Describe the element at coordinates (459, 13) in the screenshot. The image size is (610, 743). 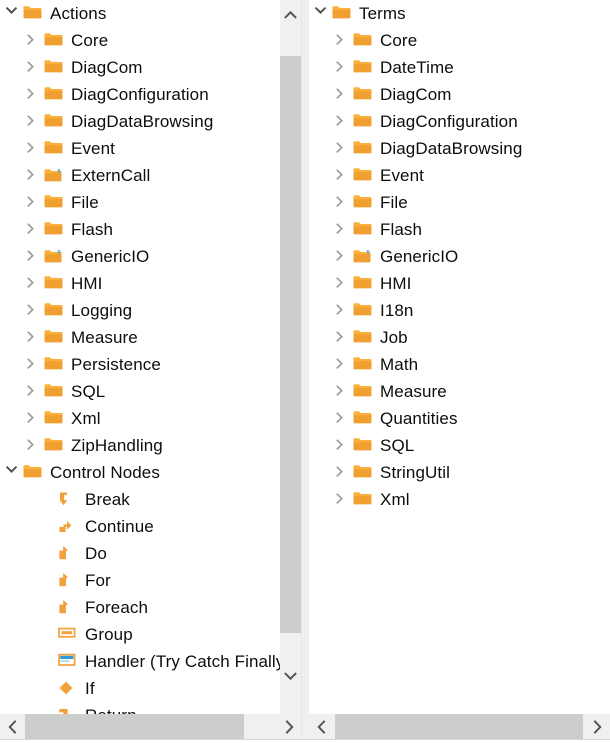
I see `tree-item: Terms` at that location.